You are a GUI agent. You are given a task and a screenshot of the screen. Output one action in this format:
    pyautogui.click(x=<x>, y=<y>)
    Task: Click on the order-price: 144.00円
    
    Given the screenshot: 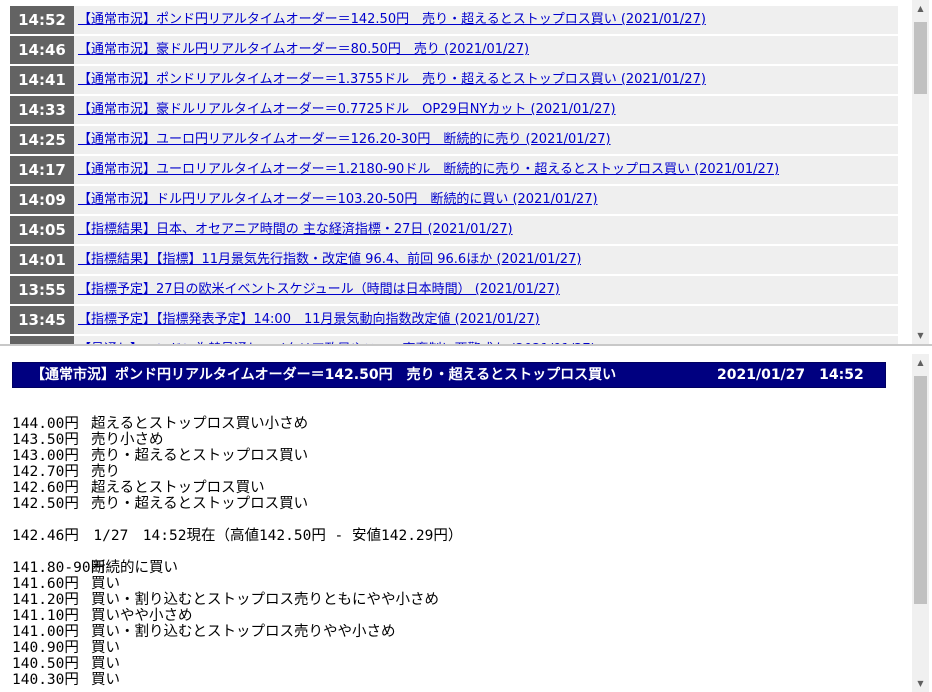 What is the action you would take?
    pyautogui.click(x=45, y=424)
    